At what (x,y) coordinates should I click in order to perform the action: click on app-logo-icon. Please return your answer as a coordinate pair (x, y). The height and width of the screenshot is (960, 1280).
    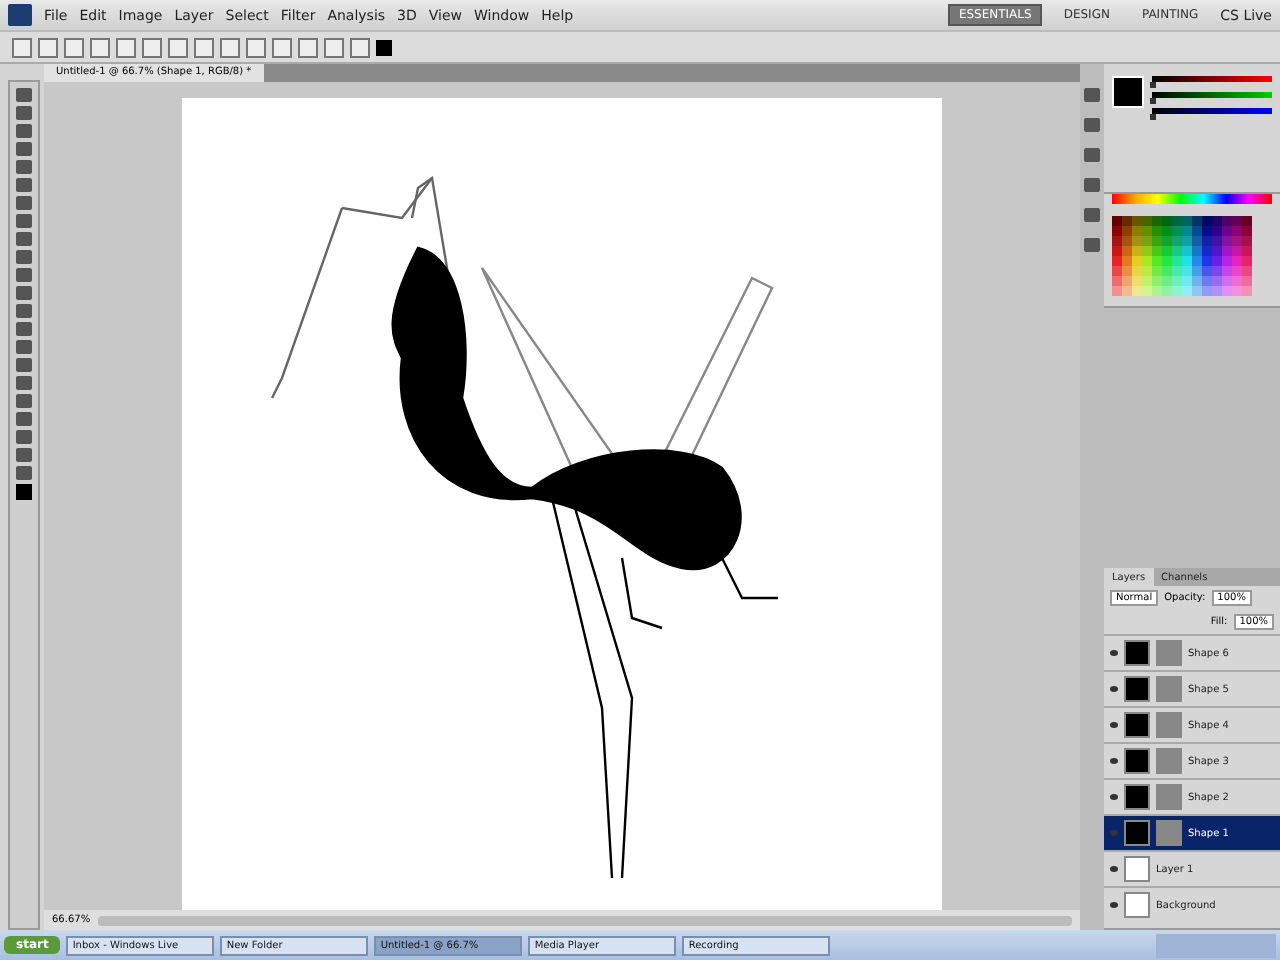
    Looking at the image, I should click on (20, 15).